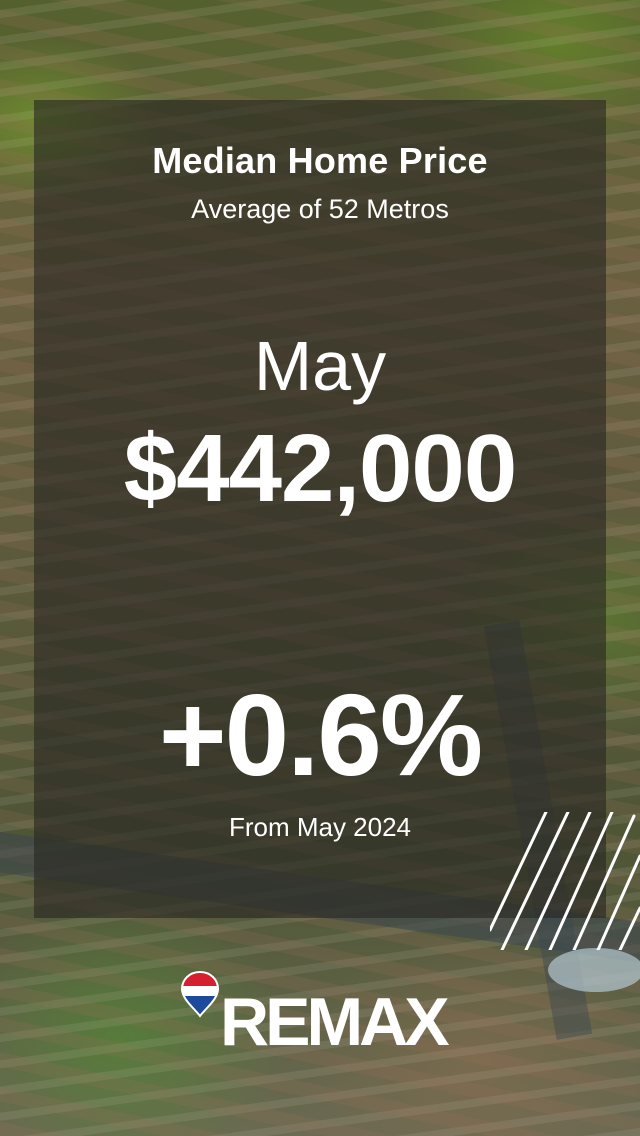 The width and height of the screenshot is (640, 1136). I want to click on percent-change: +0.6%, so click(320, 735).